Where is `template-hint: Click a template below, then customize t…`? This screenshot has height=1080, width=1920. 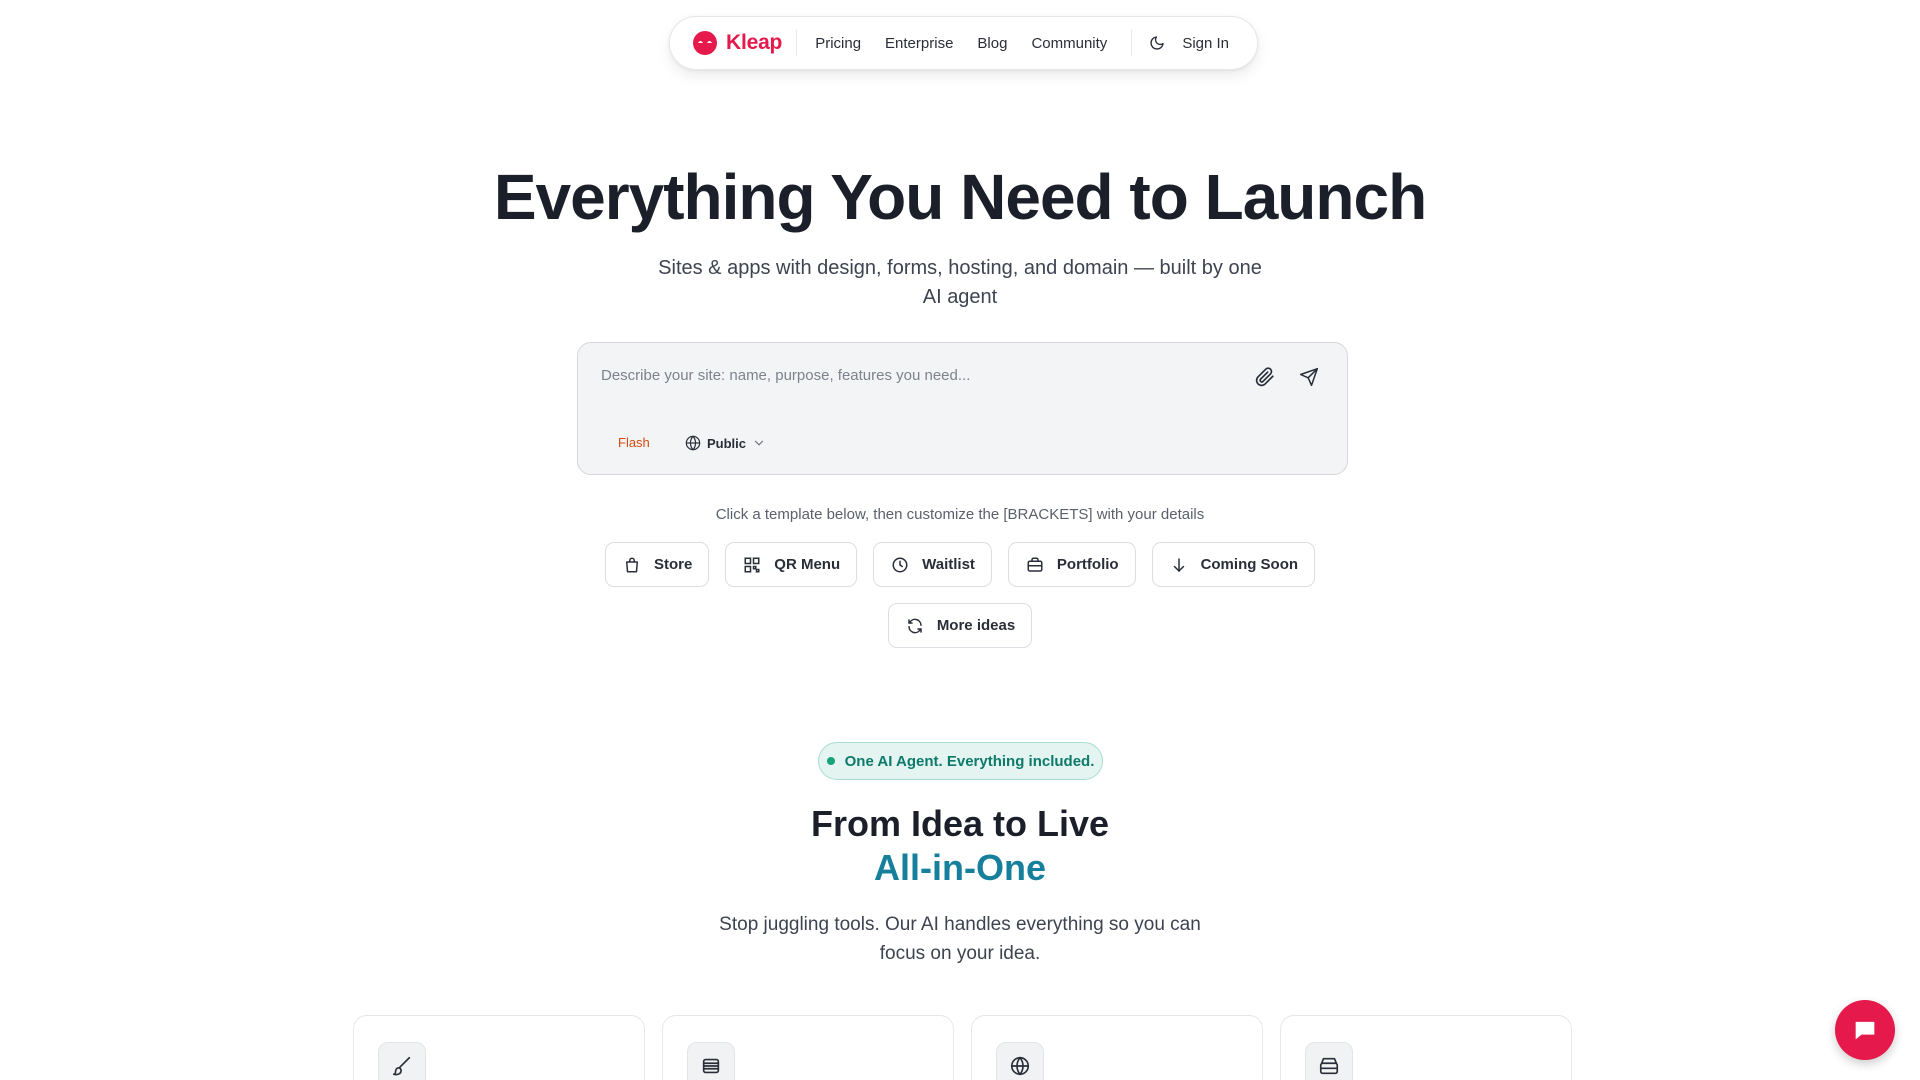 template-hint: Click a template below, then customize t… is located at coordinates (960, 514).